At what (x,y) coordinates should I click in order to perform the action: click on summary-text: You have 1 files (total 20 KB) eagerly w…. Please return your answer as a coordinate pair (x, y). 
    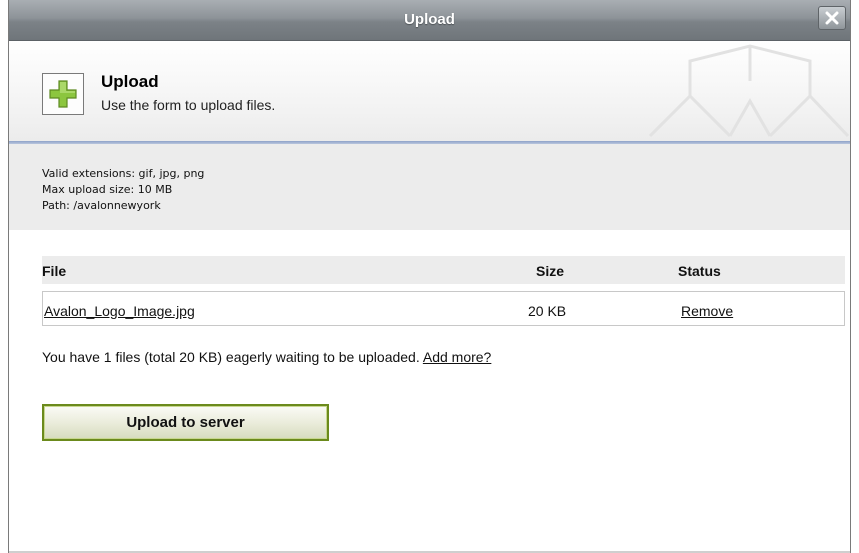
    Looking at the image, I should click on (231, 357).